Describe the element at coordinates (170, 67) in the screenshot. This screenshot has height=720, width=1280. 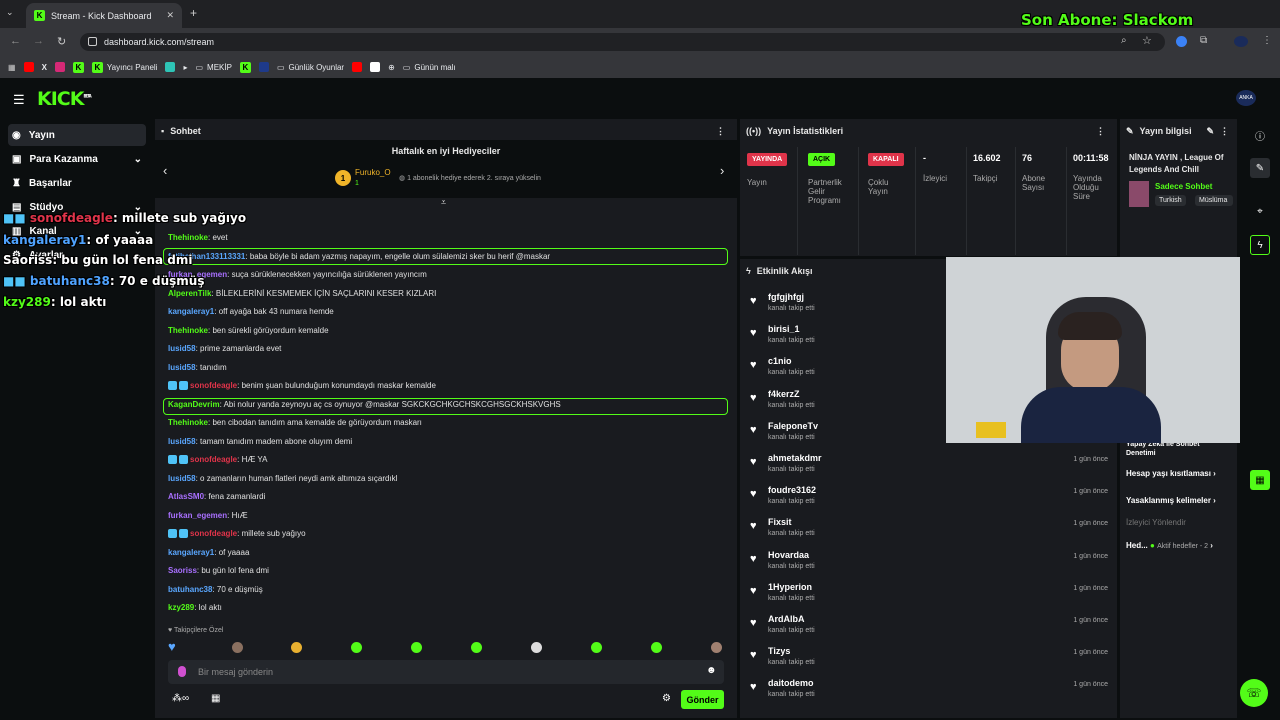
I see `app-bookmark-icon` at that location.